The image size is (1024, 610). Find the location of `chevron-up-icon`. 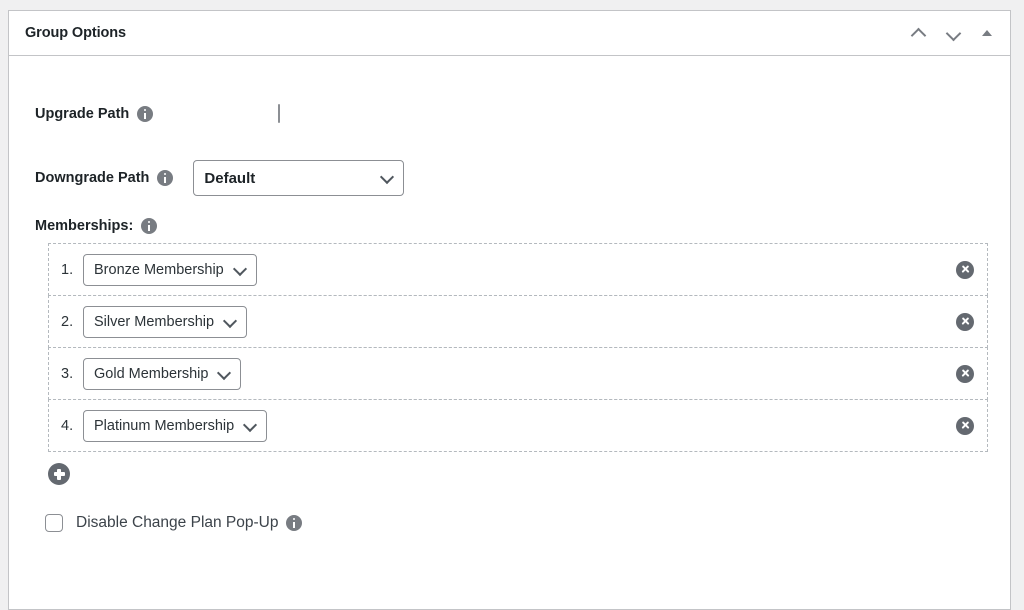

chevron-up-icon is located at coordinates (919, 33).